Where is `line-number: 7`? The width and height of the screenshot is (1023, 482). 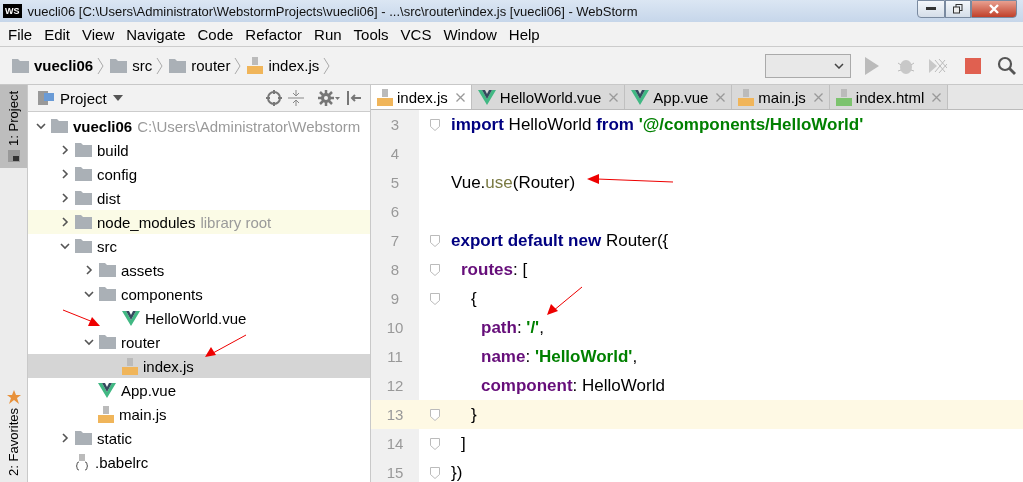 line-number: 7 is located at coordinates (395, 240).